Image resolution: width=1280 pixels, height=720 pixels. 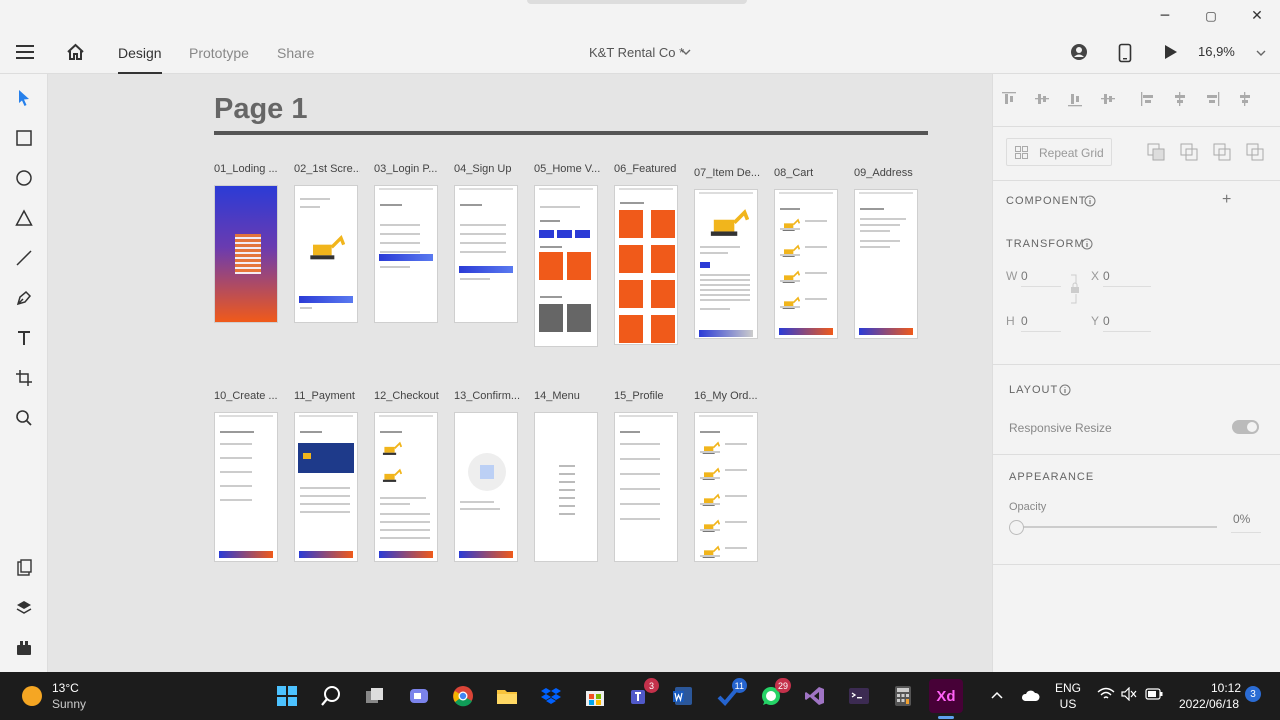 I want to click on layers-panel-icon, so click(x=24, y=608).